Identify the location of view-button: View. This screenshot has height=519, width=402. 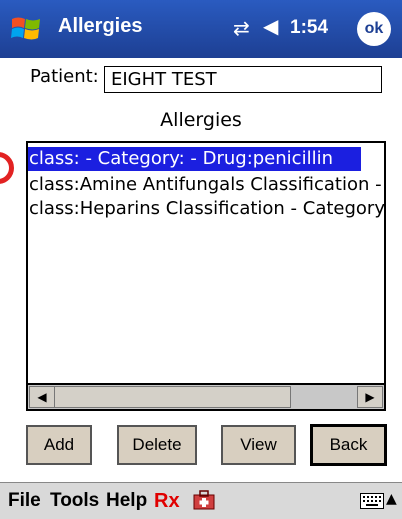
(258, 445).